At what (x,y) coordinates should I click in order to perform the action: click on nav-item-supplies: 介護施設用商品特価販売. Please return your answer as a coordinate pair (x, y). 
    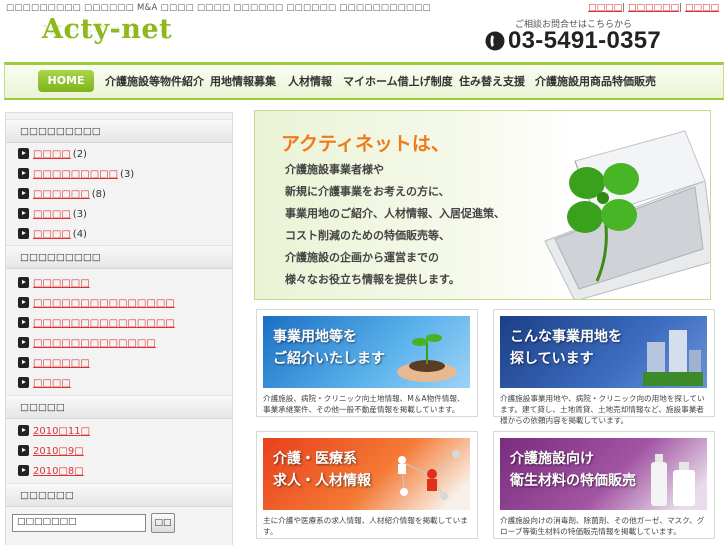
    Looking at the image, I should click on (595, 81).